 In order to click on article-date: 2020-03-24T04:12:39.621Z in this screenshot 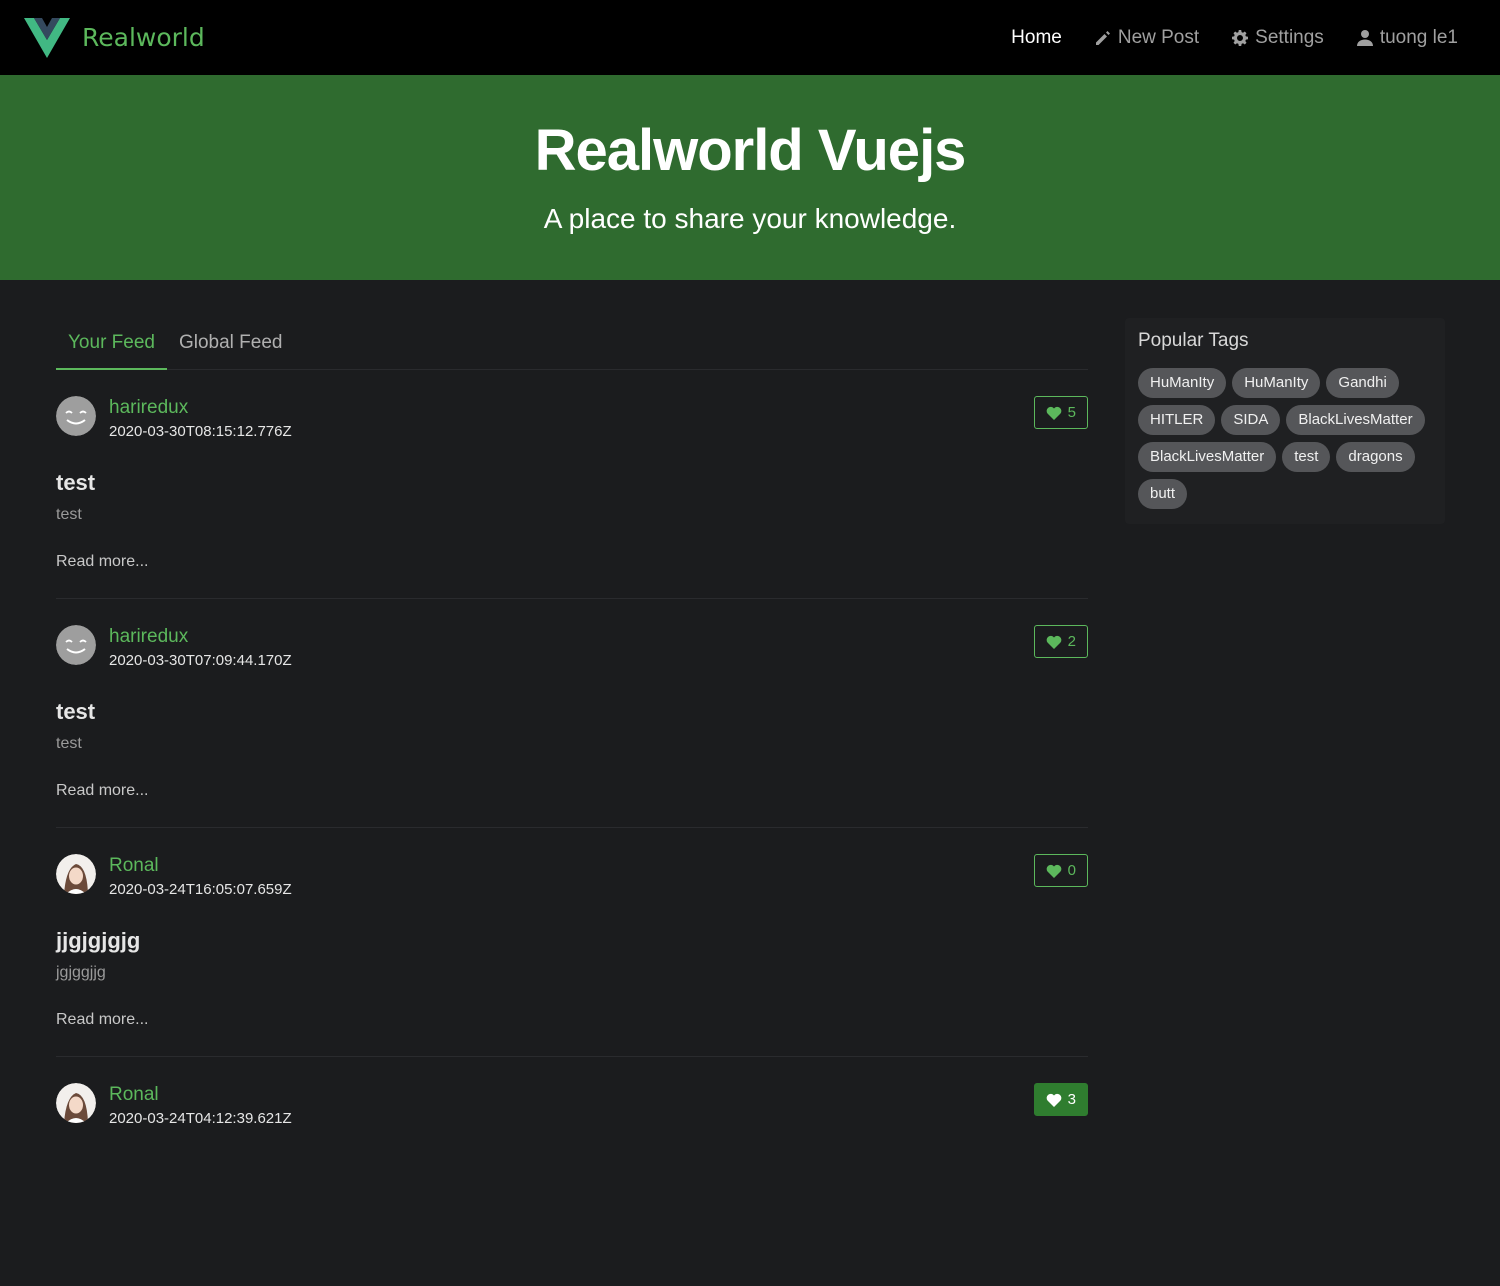, I will do `click(200, 1118)`.